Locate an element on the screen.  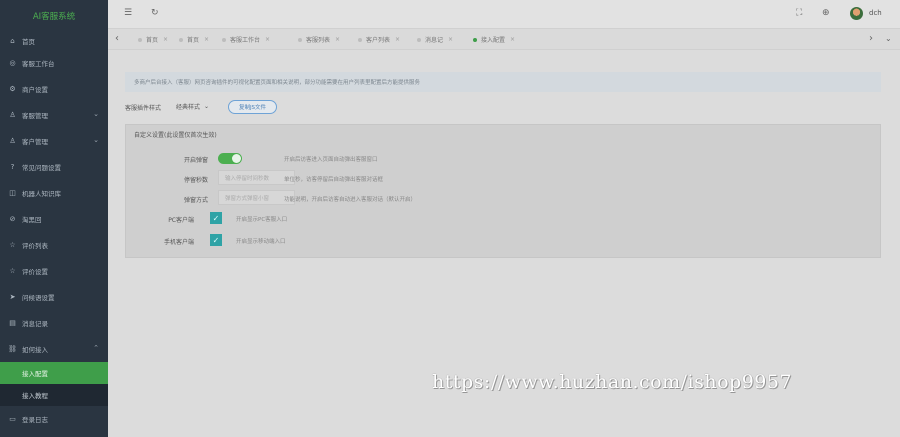
sidebar-subitem-integration-config: 接入配置 is located at coordinates (54, 373).